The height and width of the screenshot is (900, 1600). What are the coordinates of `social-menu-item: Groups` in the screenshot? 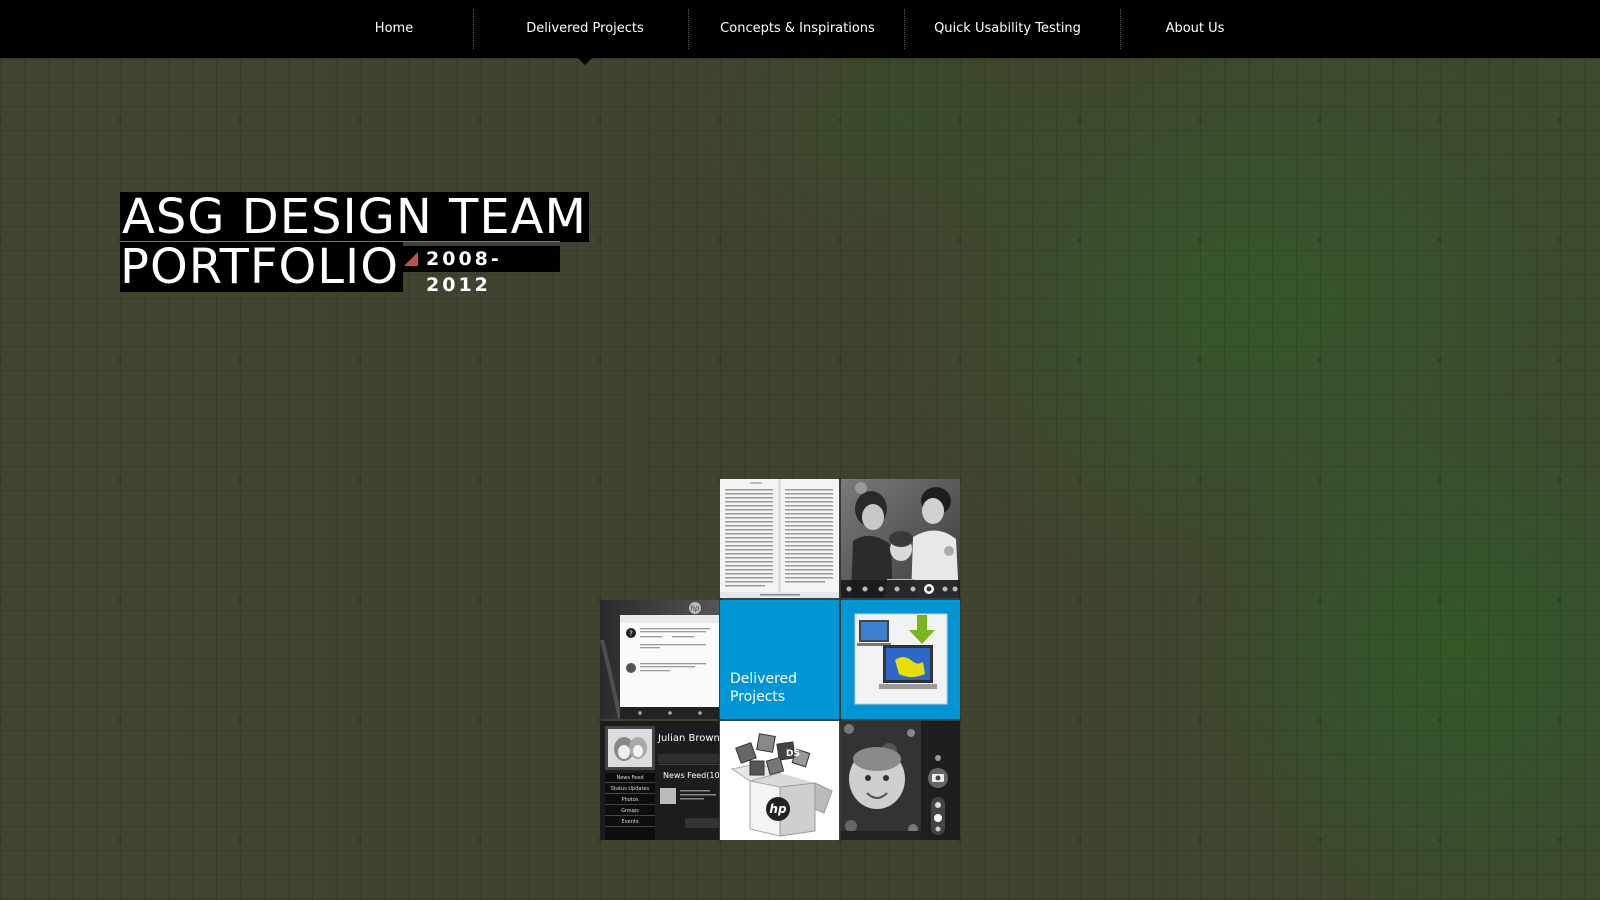 It's located at (630, 811).